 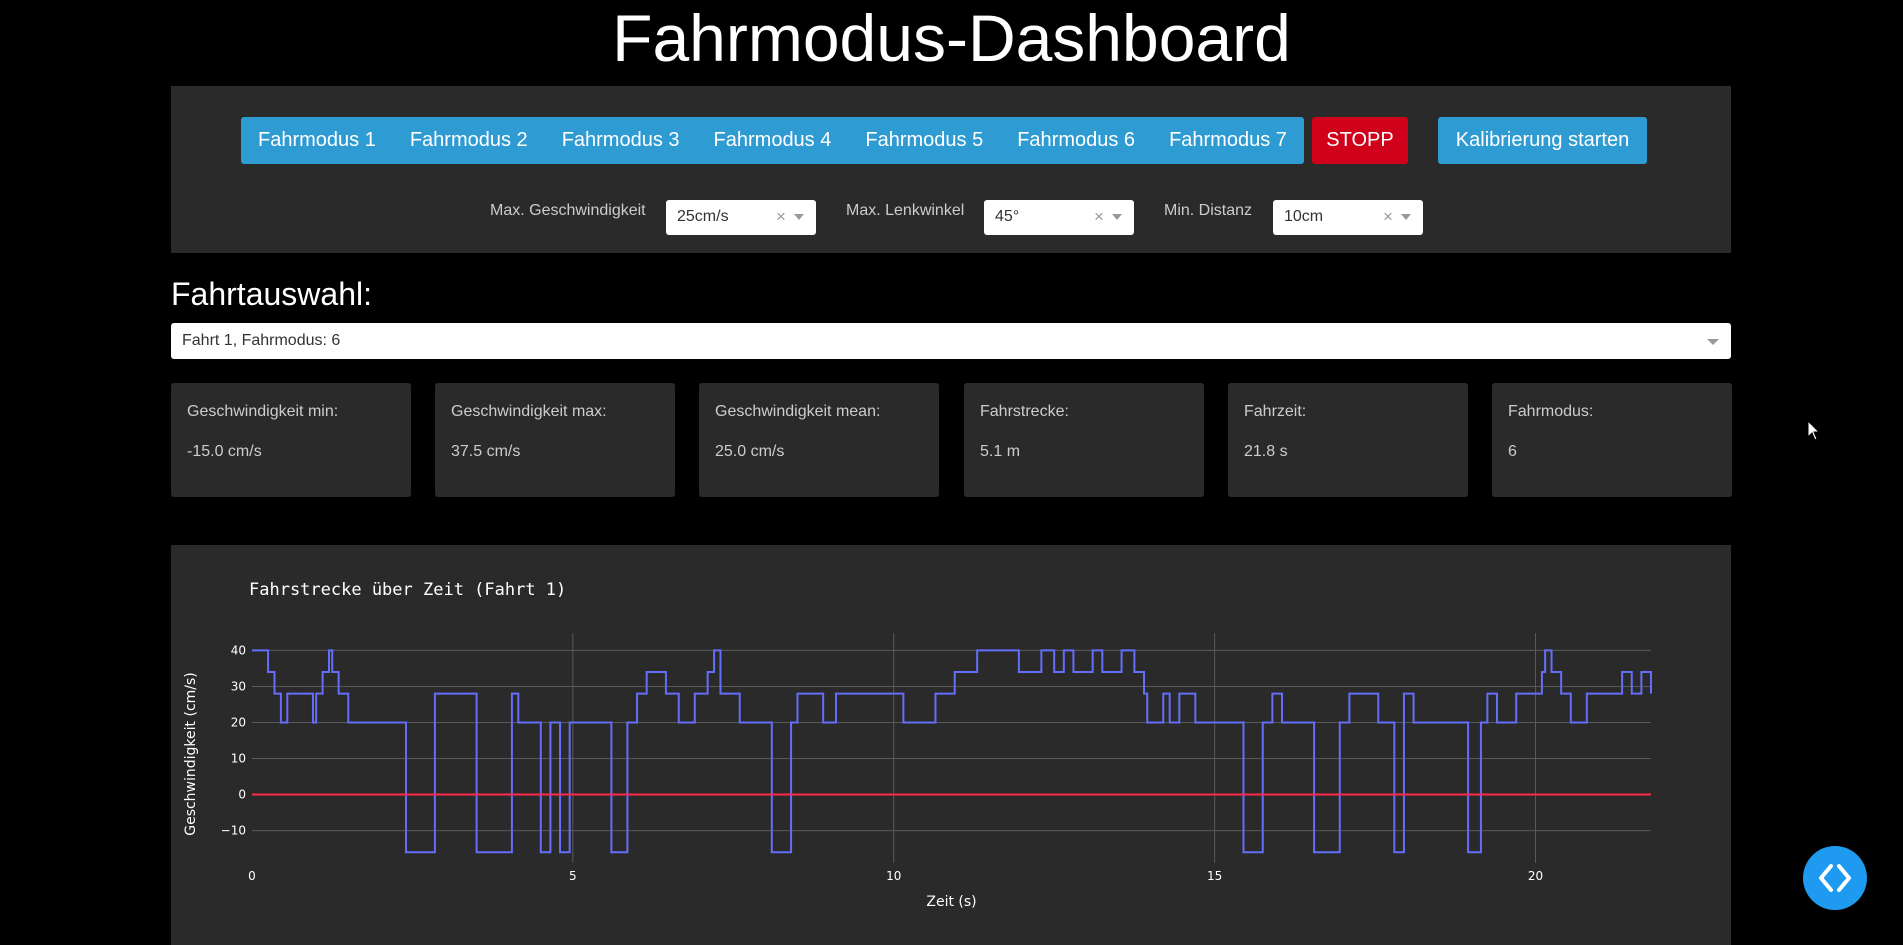 What do you see at coordinates (263, 411) in the screenshot?
I see `stat-label: Geschwindigkeit min:` at bounding box center [263, 411].